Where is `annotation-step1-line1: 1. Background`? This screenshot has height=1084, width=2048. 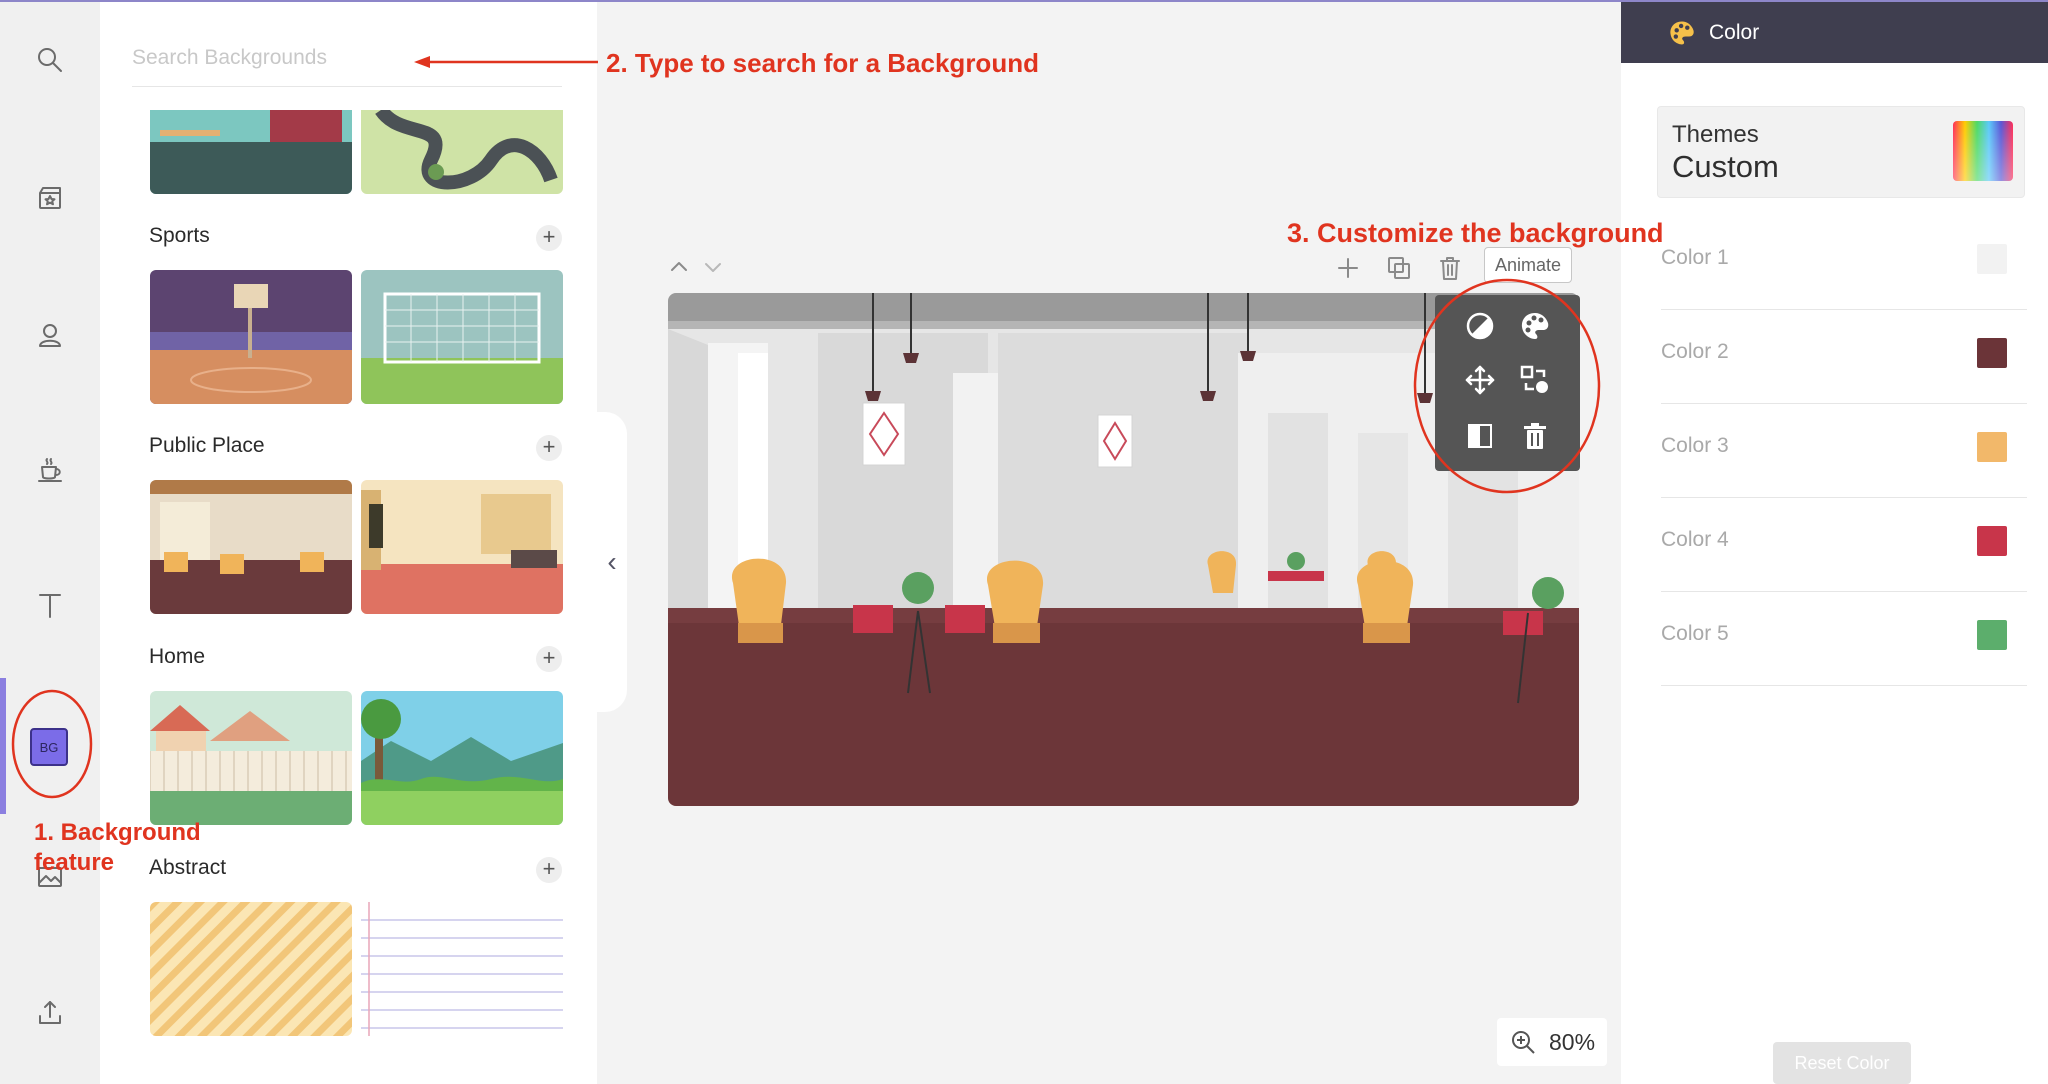 annotation-step1-line1: 1. Background is located at coordinates (117, 832).